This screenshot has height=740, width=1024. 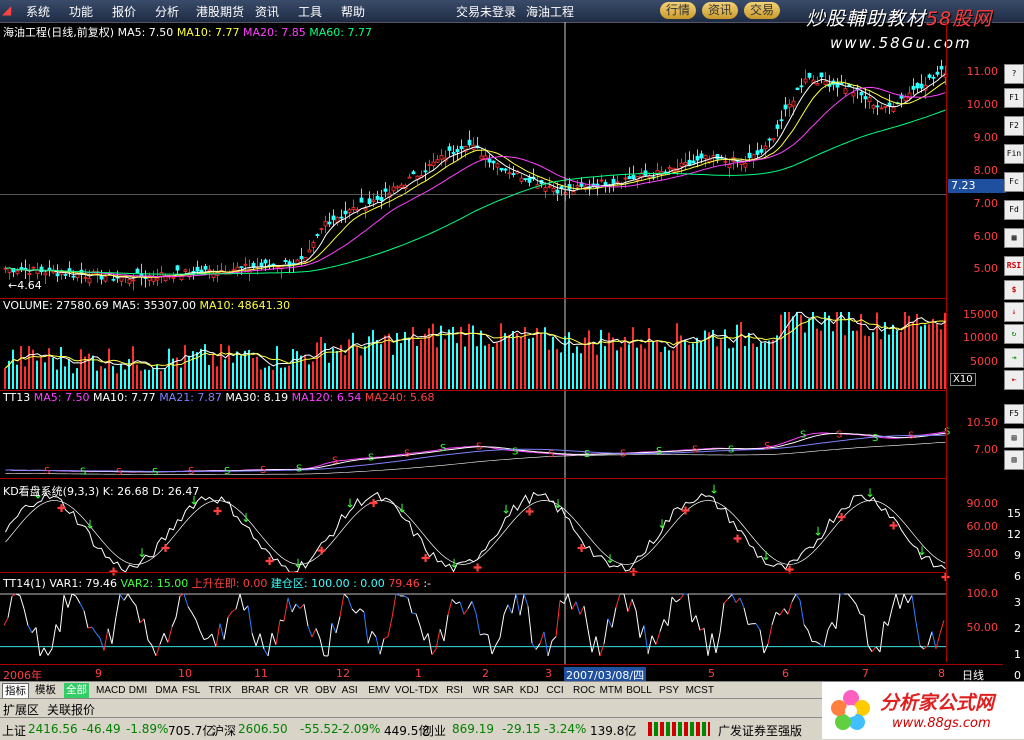 What do you see at coordinates (1014, 460) in the screenshot?
I see `tool-chart-icon: ▥` at bounding box center [1014, 460].